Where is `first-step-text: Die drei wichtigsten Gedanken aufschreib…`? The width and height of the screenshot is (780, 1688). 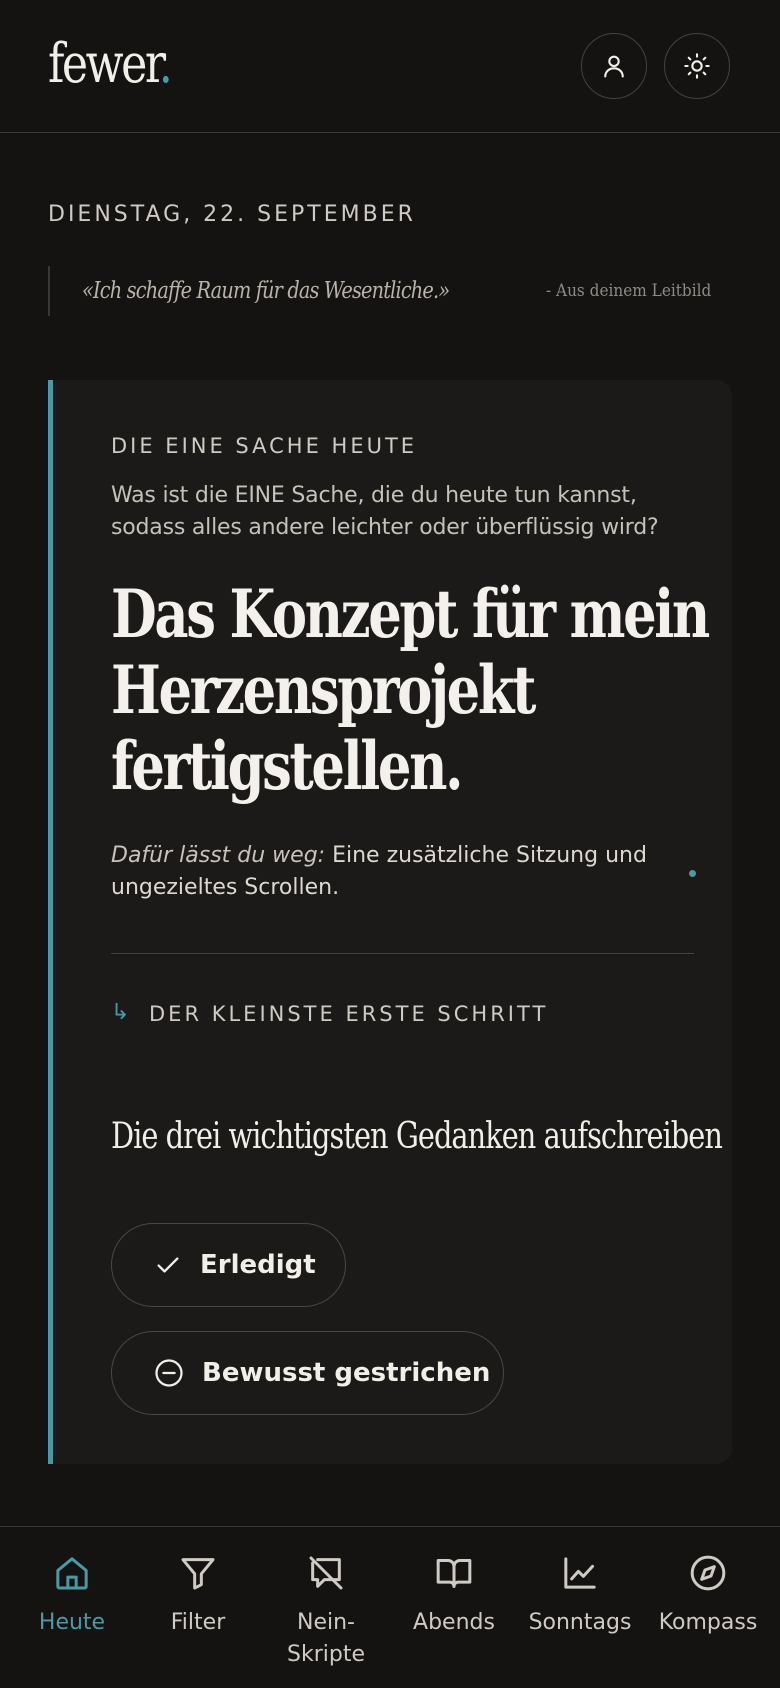 first-step-text: Die drei wichtigsten Gedanken aufschreib… is located at coordinates (417, 1136).